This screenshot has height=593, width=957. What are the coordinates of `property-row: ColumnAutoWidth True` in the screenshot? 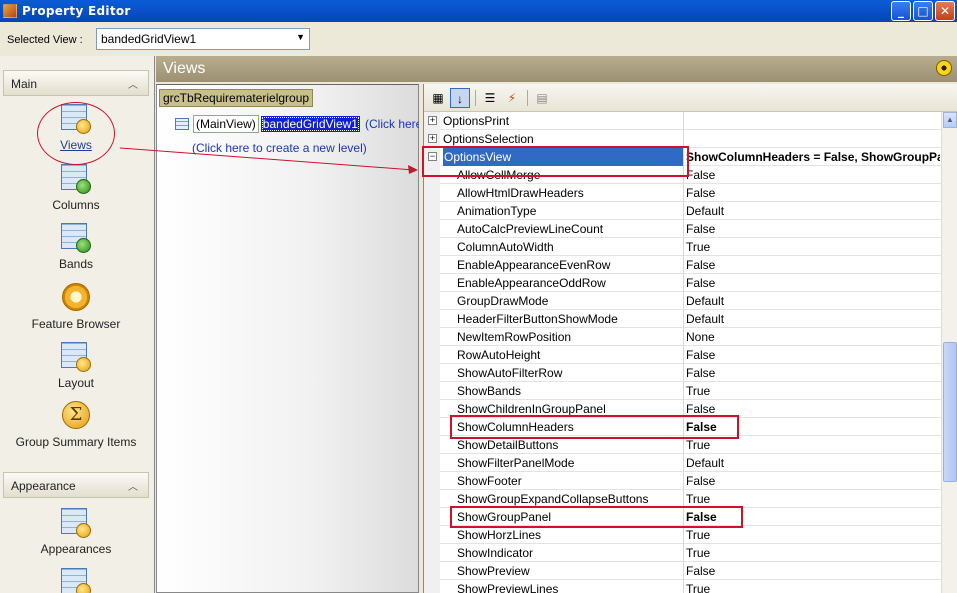 It's located at (683, 247).